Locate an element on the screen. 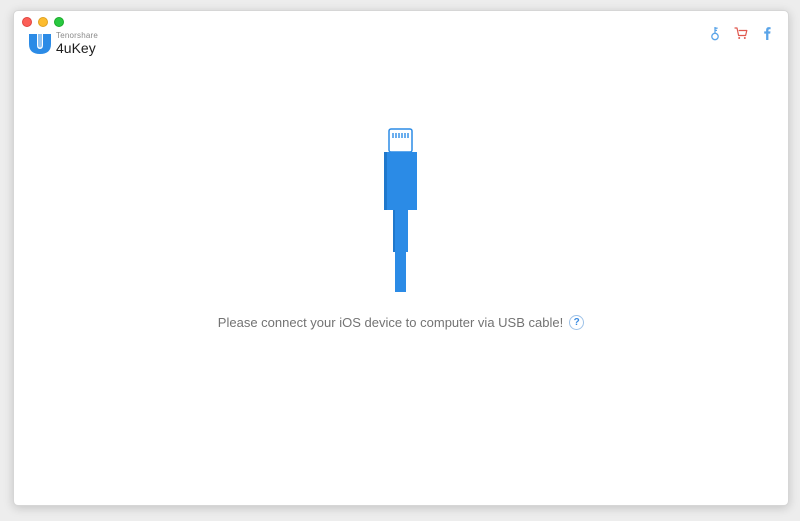 The width and height of the screenshot is (800, 521). minimize-window-button is located at coordinates (43, 22).